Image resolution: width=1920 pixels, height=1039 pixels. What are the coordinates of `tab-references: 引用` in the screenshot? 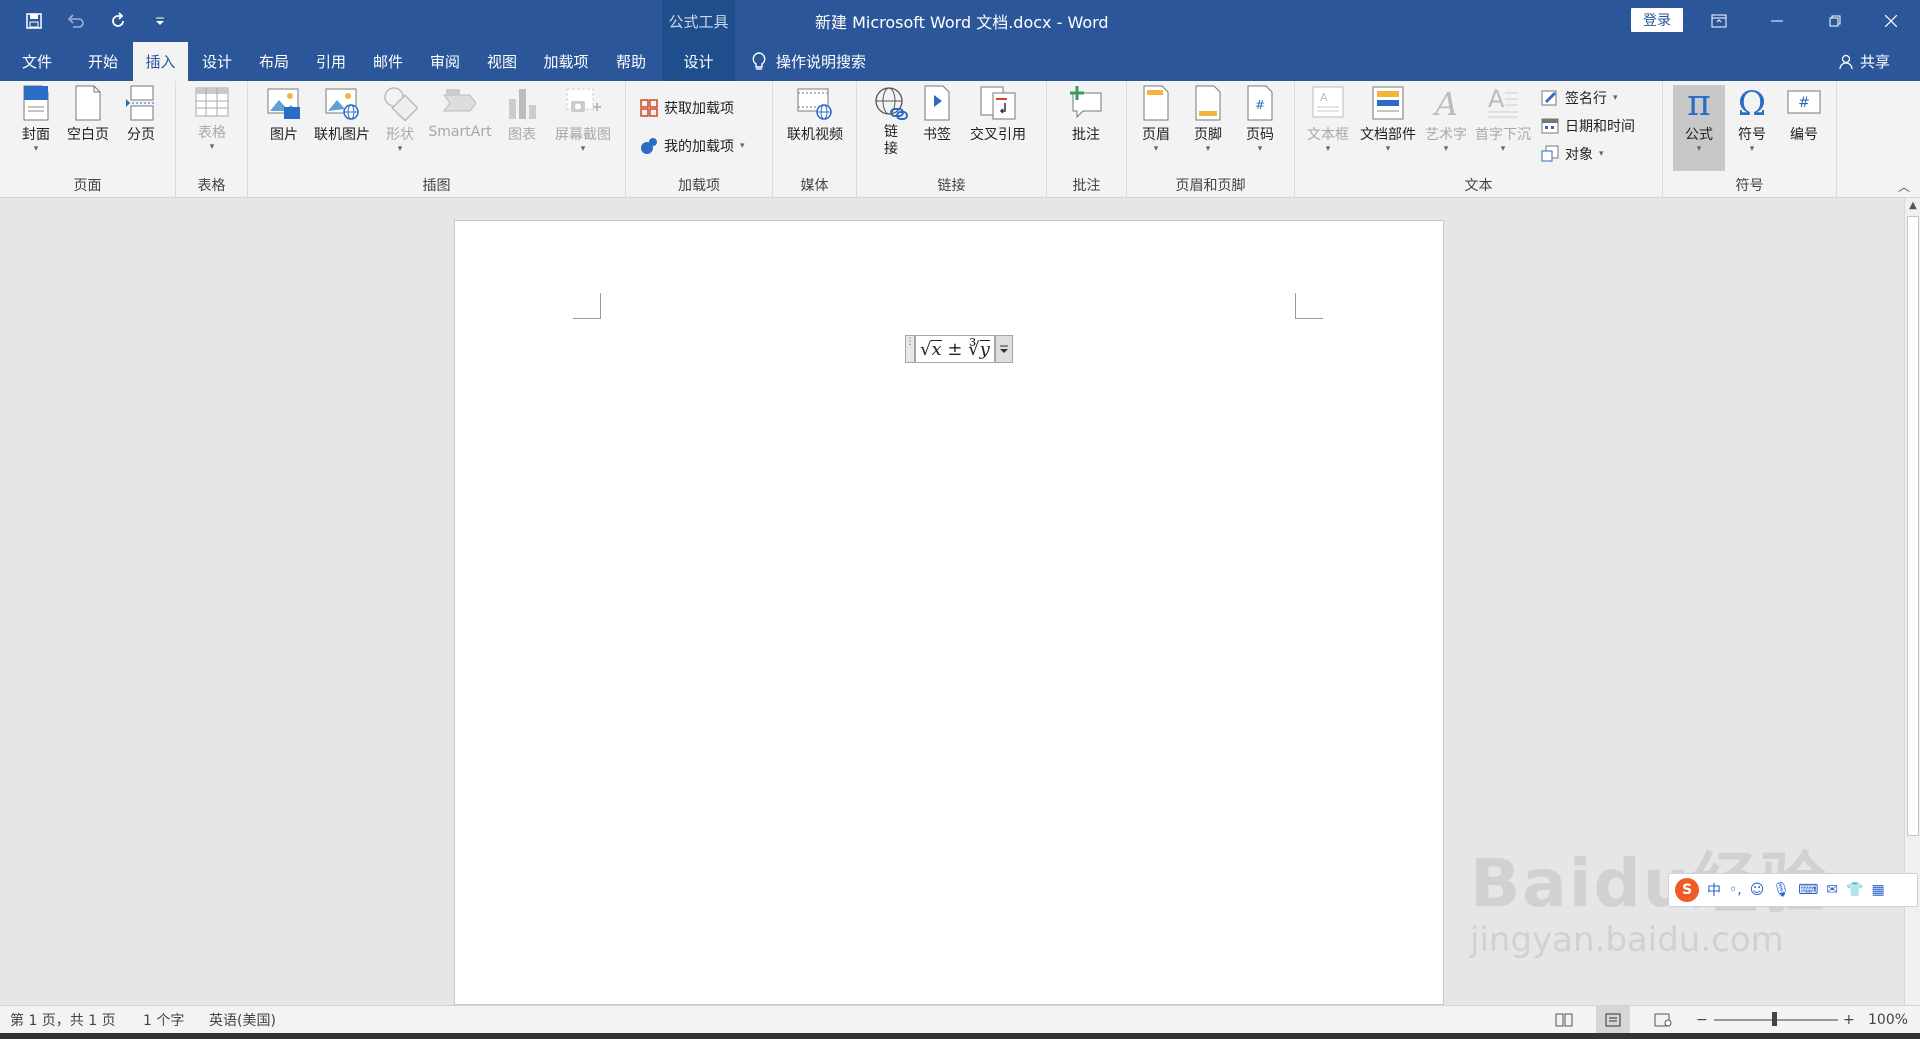 It's located at (331, 61).